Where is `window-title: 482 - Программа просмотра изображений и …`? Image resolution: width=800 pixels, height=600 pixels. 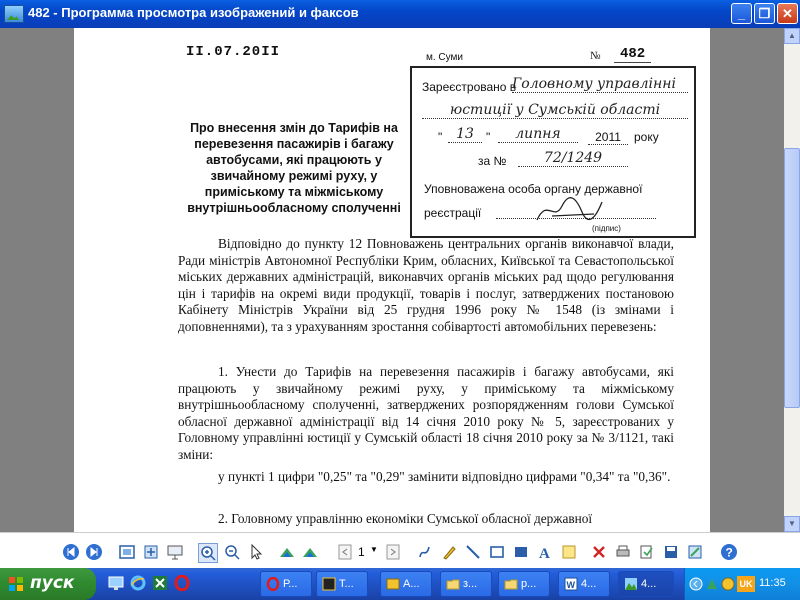 window-title: 482 - Программа просмотра изображений и … is located at coordinates (193, 12).